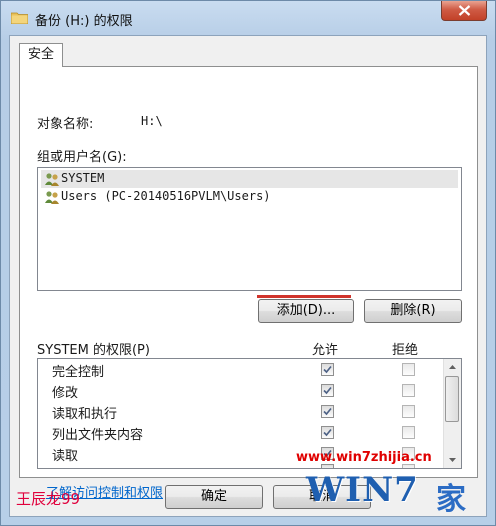  I want to click on win7-logo-watermark: WIN7, so click(362, 490).